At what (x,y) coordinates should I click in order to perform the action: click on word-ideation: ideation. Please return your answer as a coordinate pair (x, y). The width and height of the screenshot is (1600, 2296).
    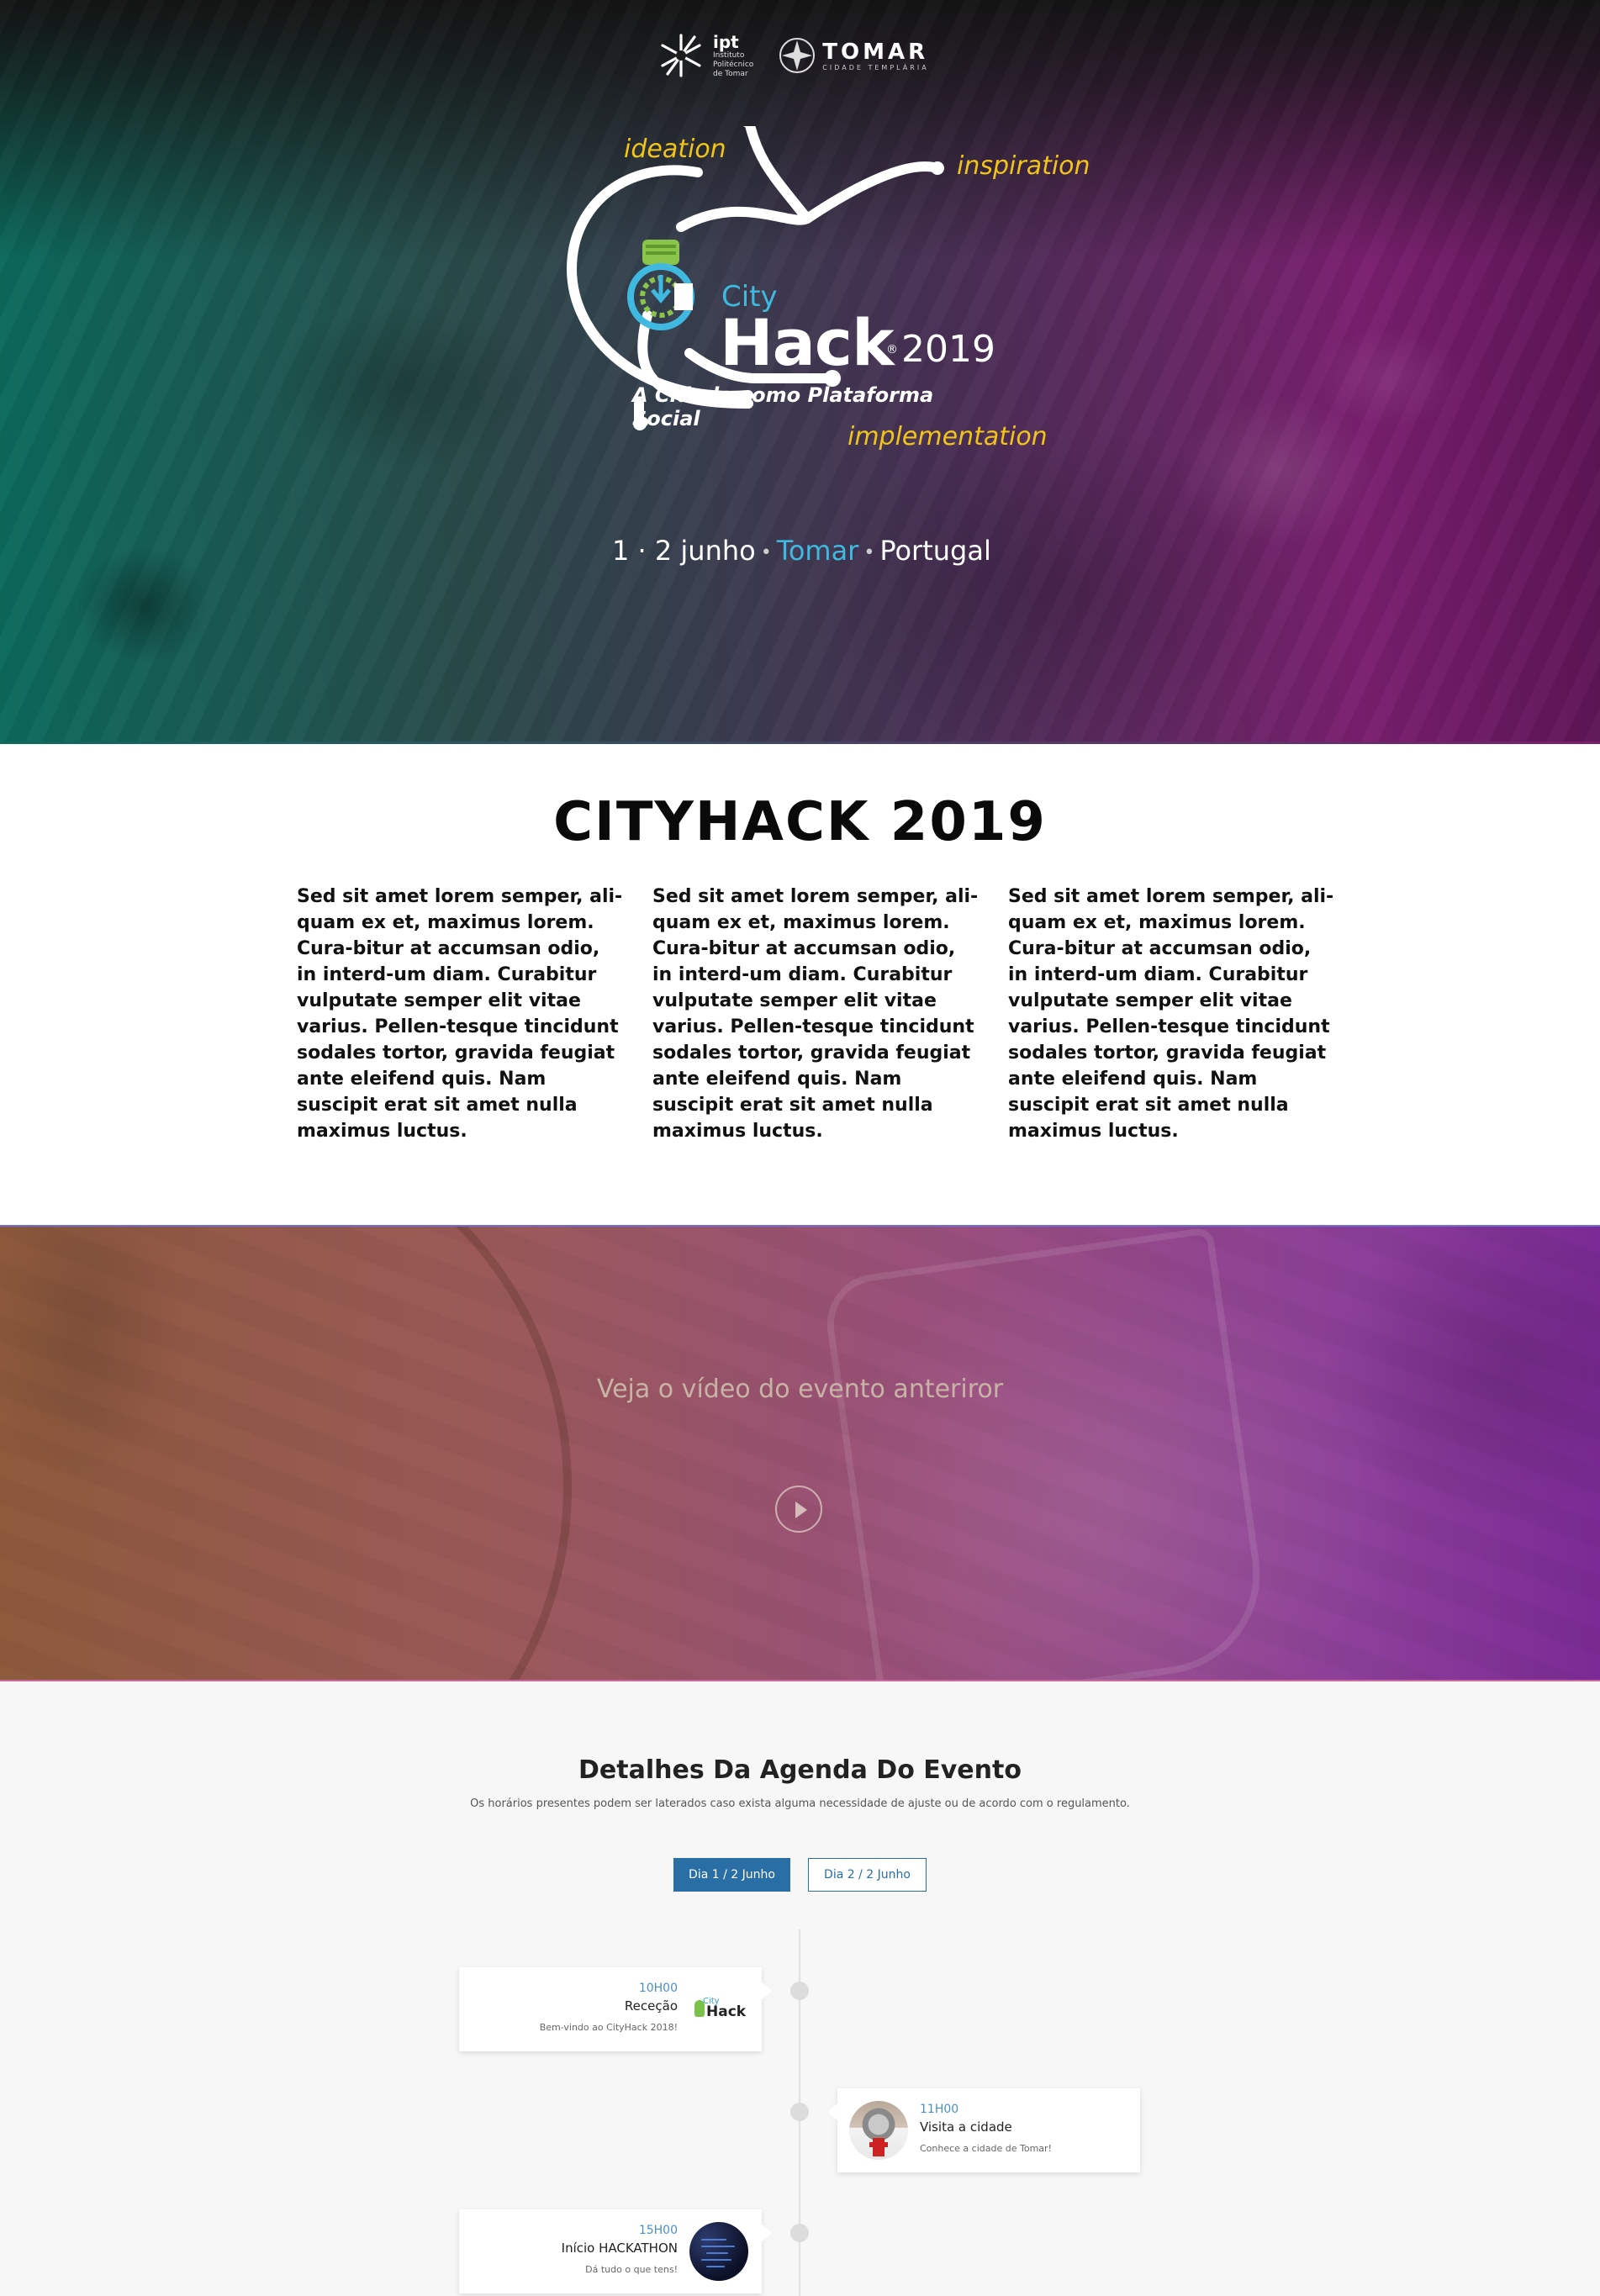
    Looking at the image, I should click on (675, 149).